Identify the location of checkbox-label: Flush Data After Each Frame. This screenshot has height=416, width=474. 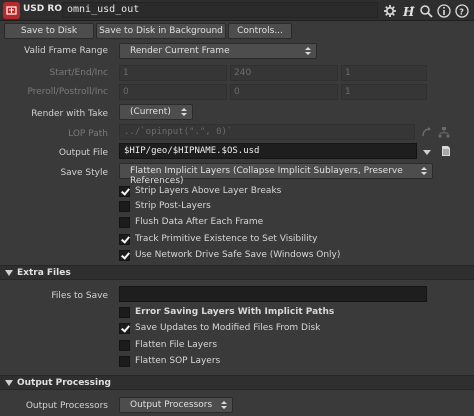
(199, 222).